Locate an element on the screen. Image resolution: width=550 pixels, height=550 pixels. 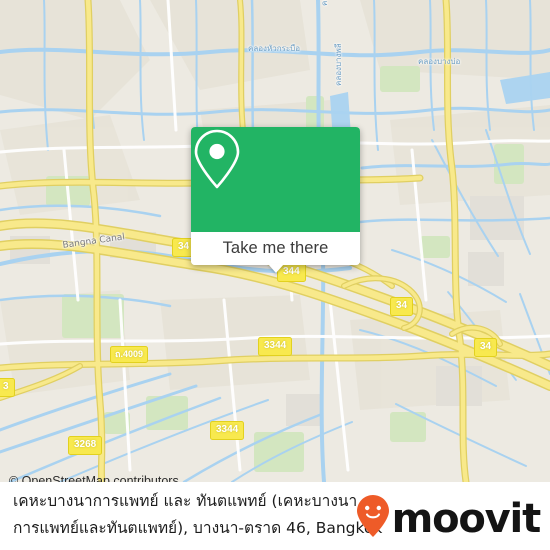
take-me-there-button: Take me there is located at coordinates (275, 248).